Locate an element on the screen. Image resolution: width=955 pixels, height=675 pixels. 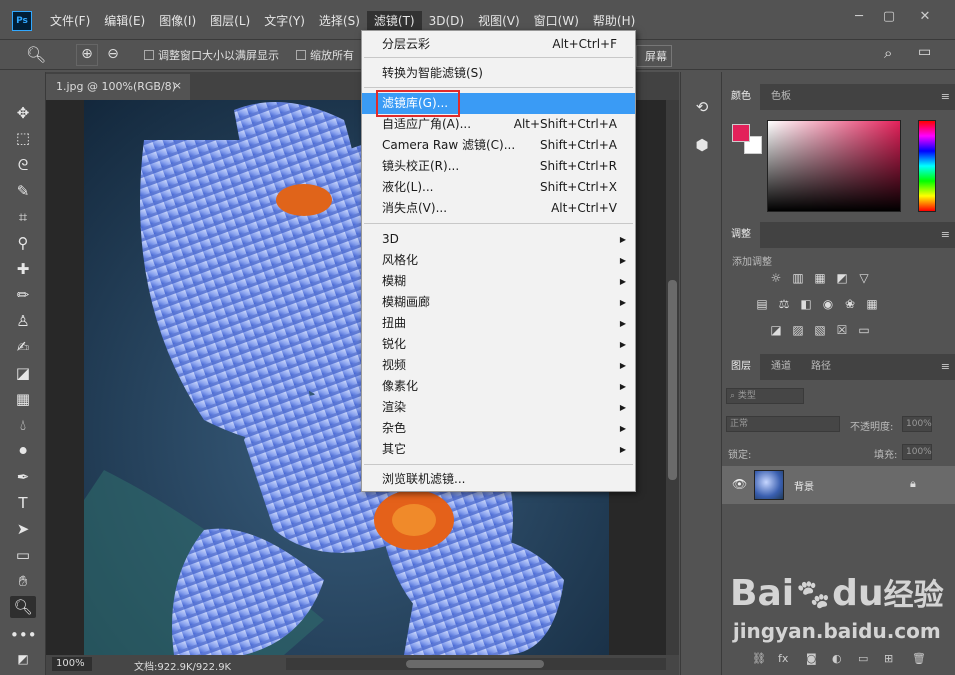
visibility-eye-icon: 👁︎ is located at coordinates (739, 484).